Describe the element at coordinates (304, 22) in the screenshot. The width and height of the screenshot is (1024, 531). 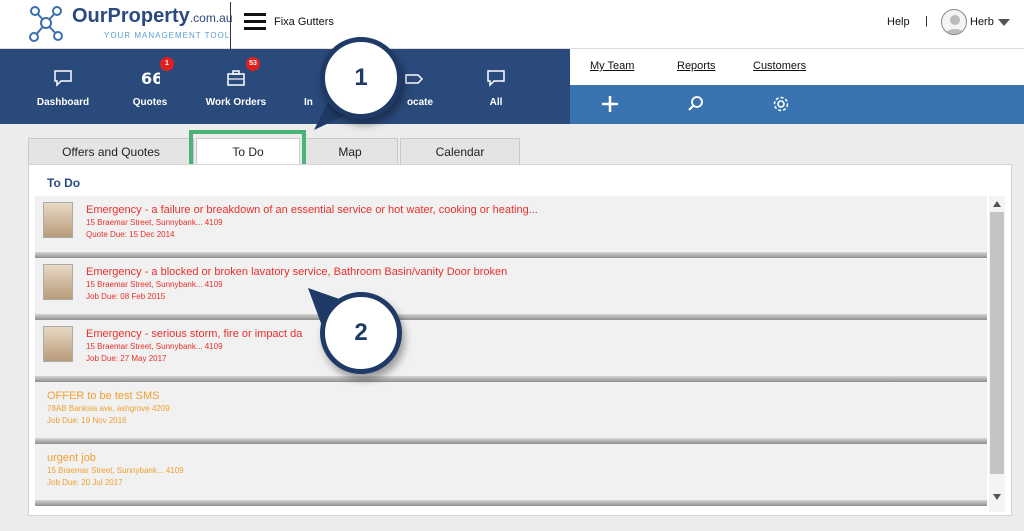
I see `company-name: Fixa Gutters` at that location.